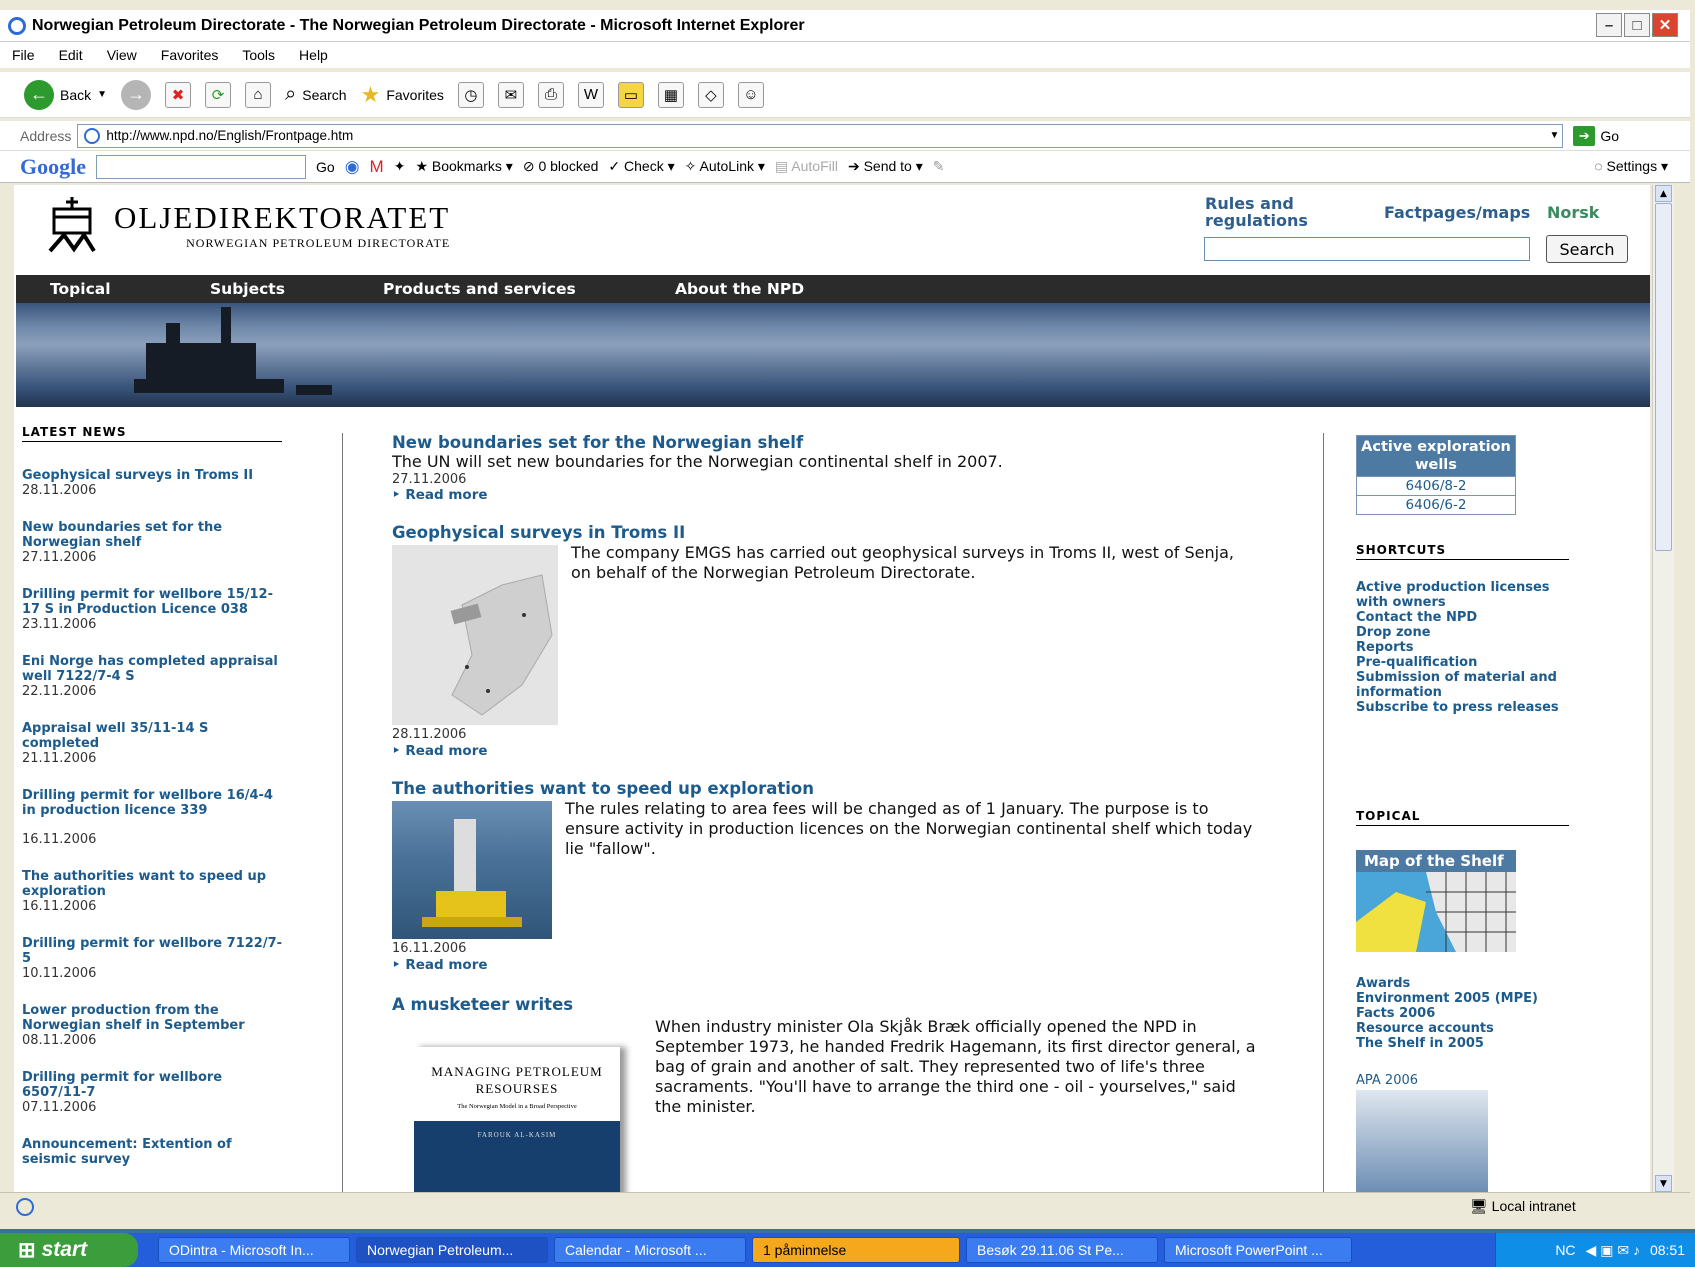 This screenshot has width=1695, height=1267. Describe the element at coordinates (1466, 998) in the screenshot. I see `topical-link: Environment 2005 (MPE)` at that location.